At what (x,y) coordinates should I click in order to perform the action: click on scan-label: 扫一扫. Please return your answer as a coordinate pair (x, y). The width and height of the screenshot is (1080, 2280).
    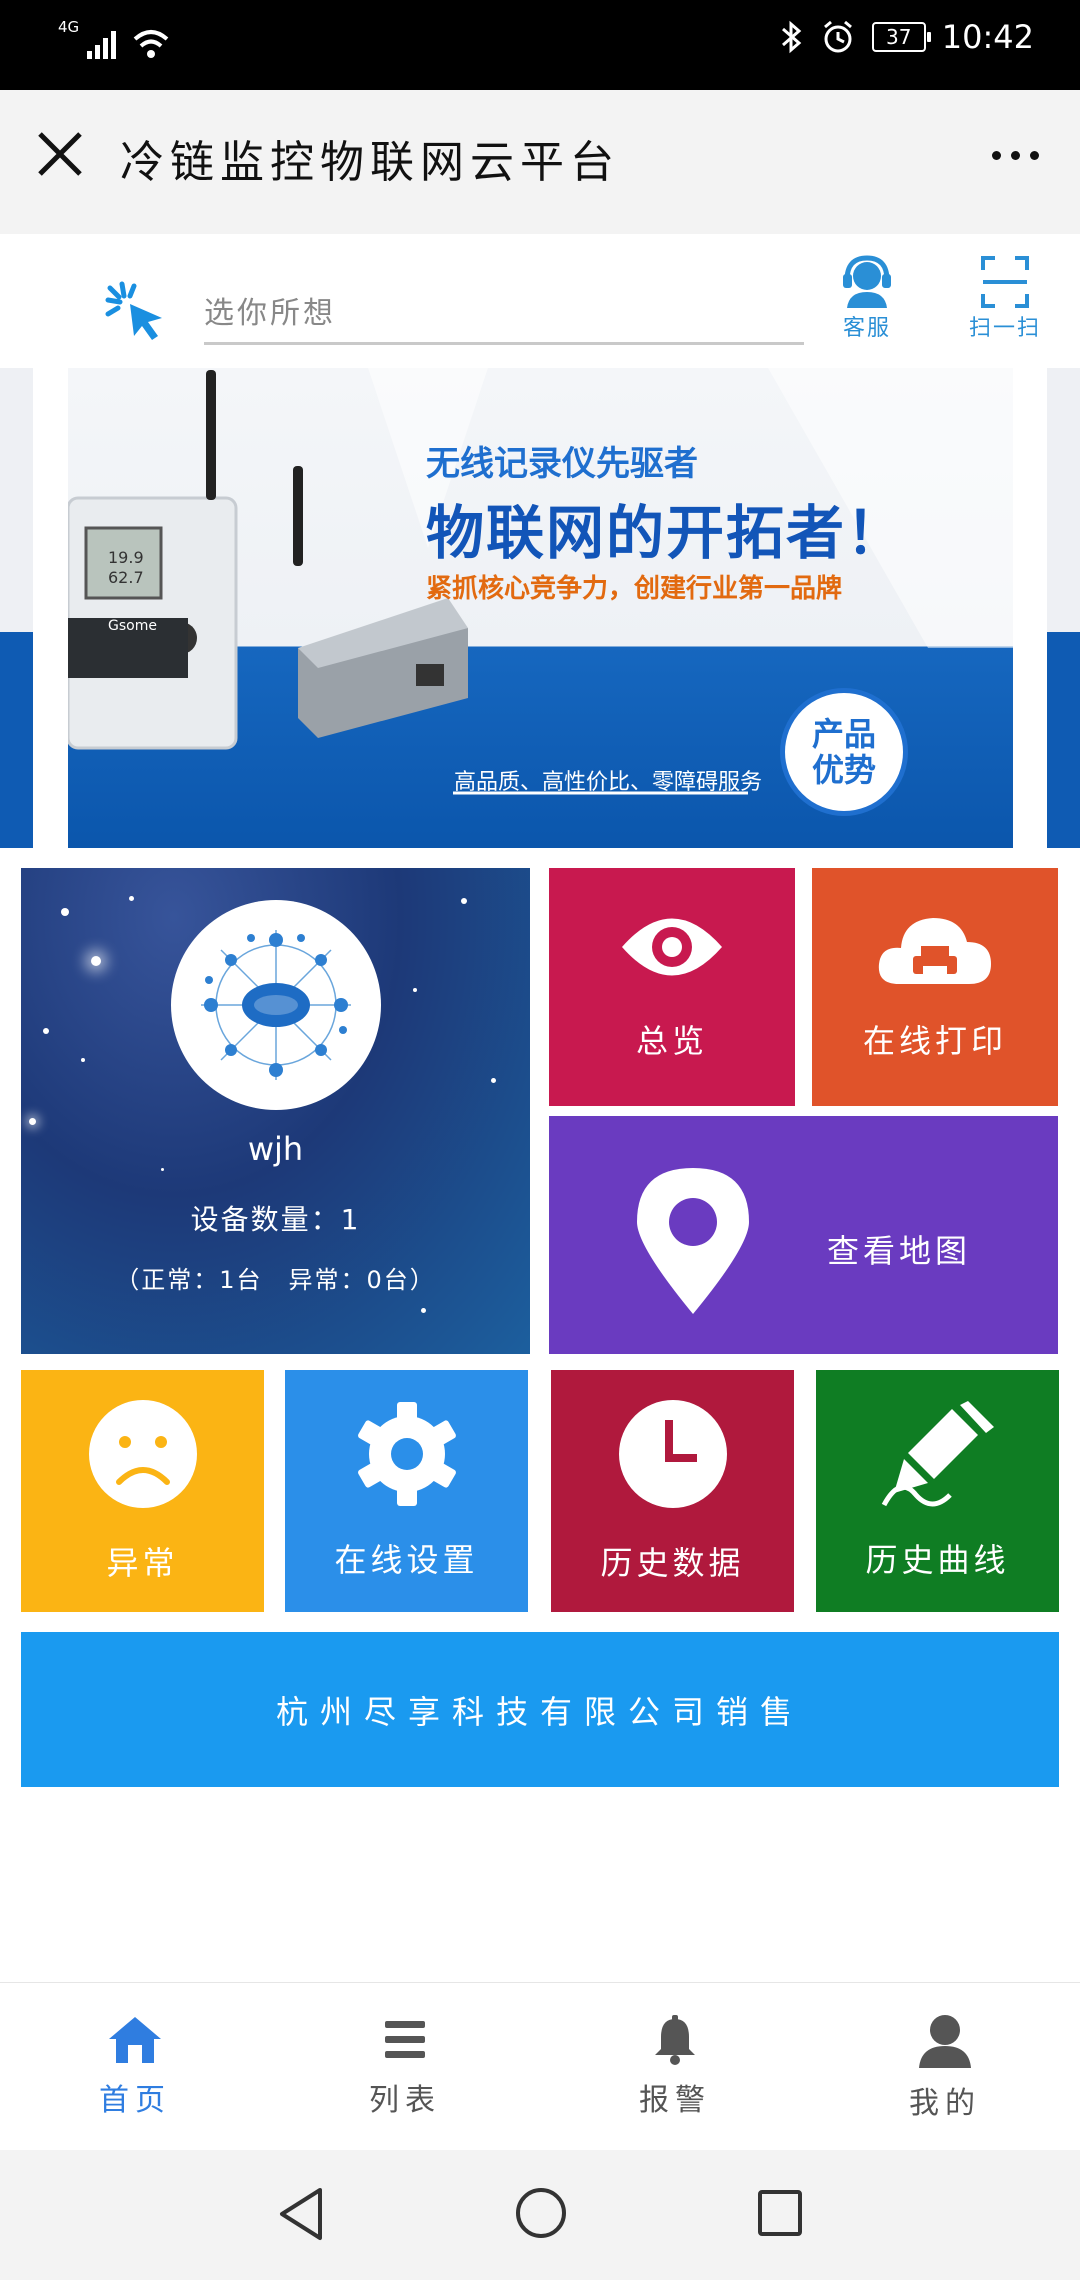
    Looking at the image, I should click on (1004, 328).